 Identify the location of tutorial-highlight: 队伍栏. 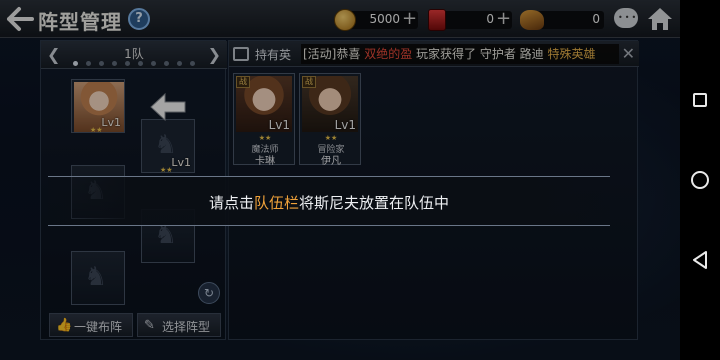
(276, 203).